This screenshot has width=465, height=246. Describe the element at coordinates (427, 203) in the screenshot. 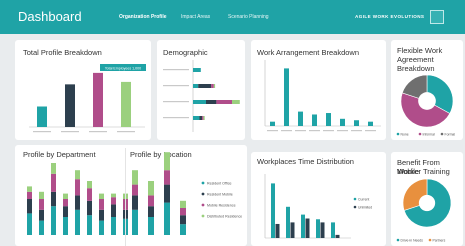

I see `pie-hole` at that location.